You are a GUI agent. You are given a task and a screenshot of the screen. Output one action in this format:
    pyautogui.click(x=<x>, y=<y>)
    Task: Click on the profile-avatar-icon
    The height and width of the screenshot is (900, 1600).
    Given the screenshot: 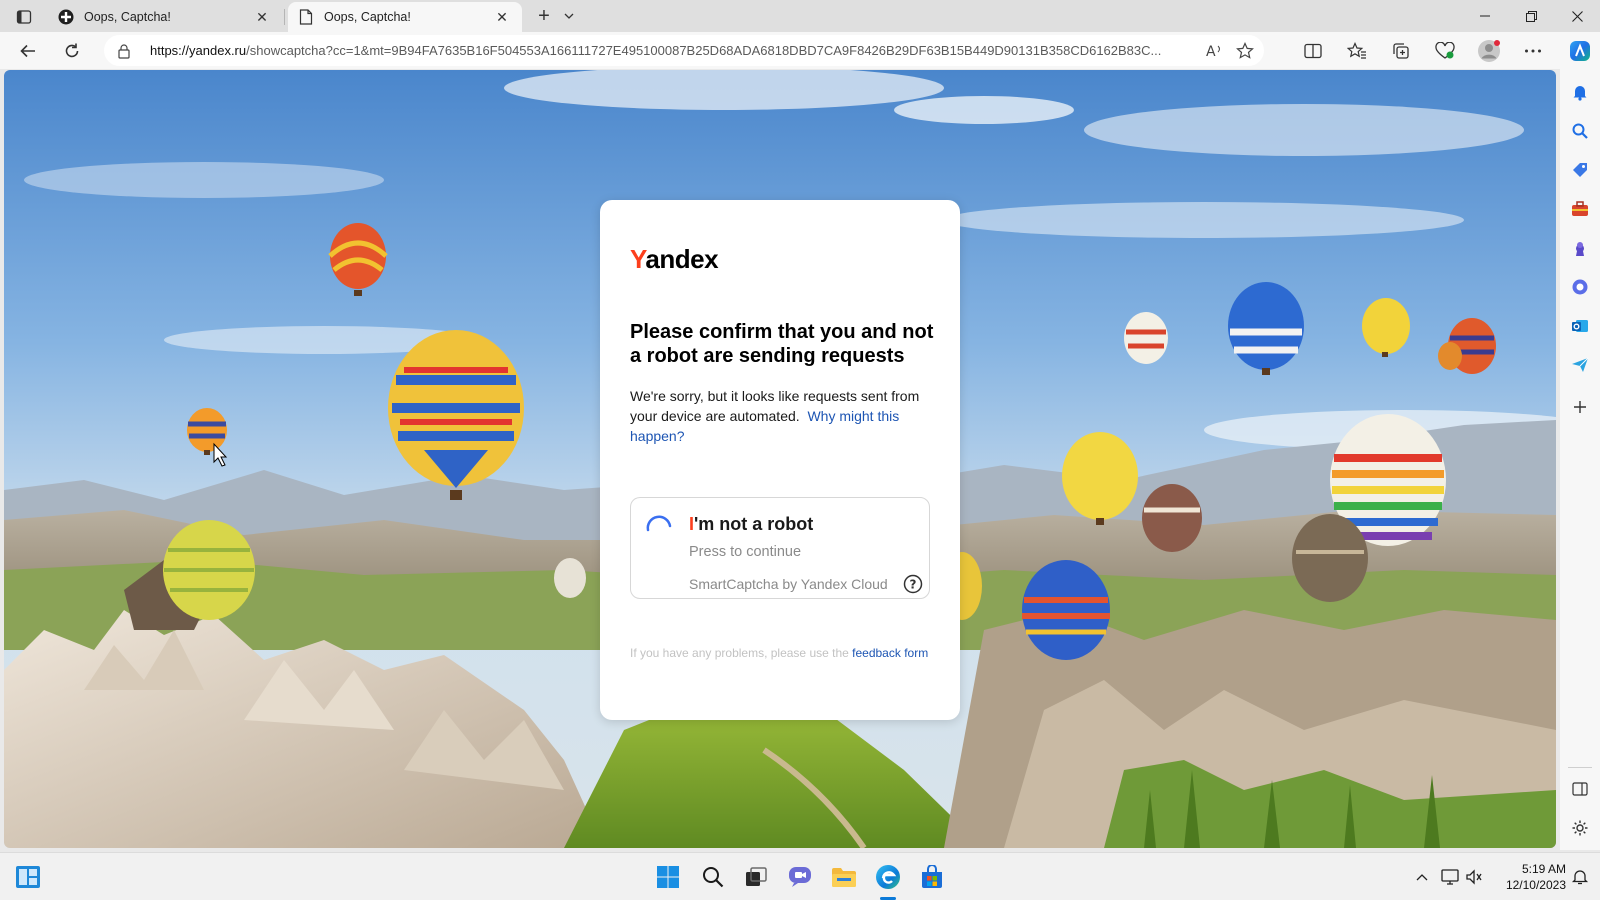 What is the action you would take?
    pyautogui.click(x=1489, y=51)
    